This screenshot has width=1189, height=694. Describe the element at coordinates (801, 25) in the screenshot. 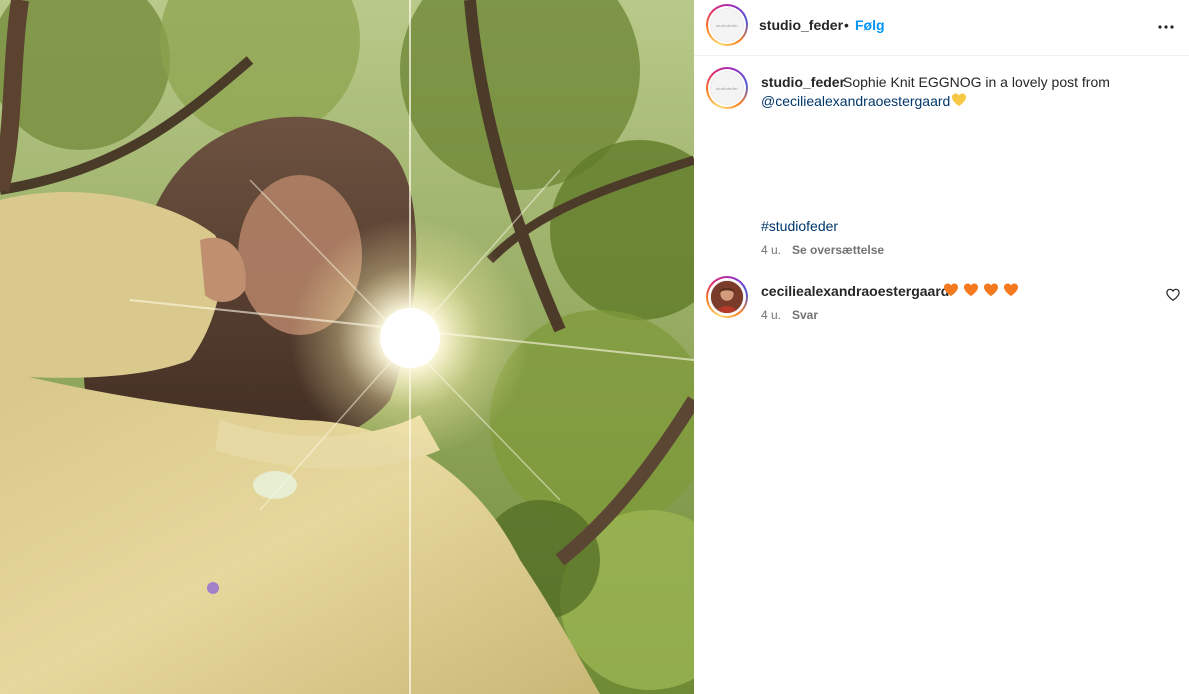

I see `header-username: studio_feder` at that location.